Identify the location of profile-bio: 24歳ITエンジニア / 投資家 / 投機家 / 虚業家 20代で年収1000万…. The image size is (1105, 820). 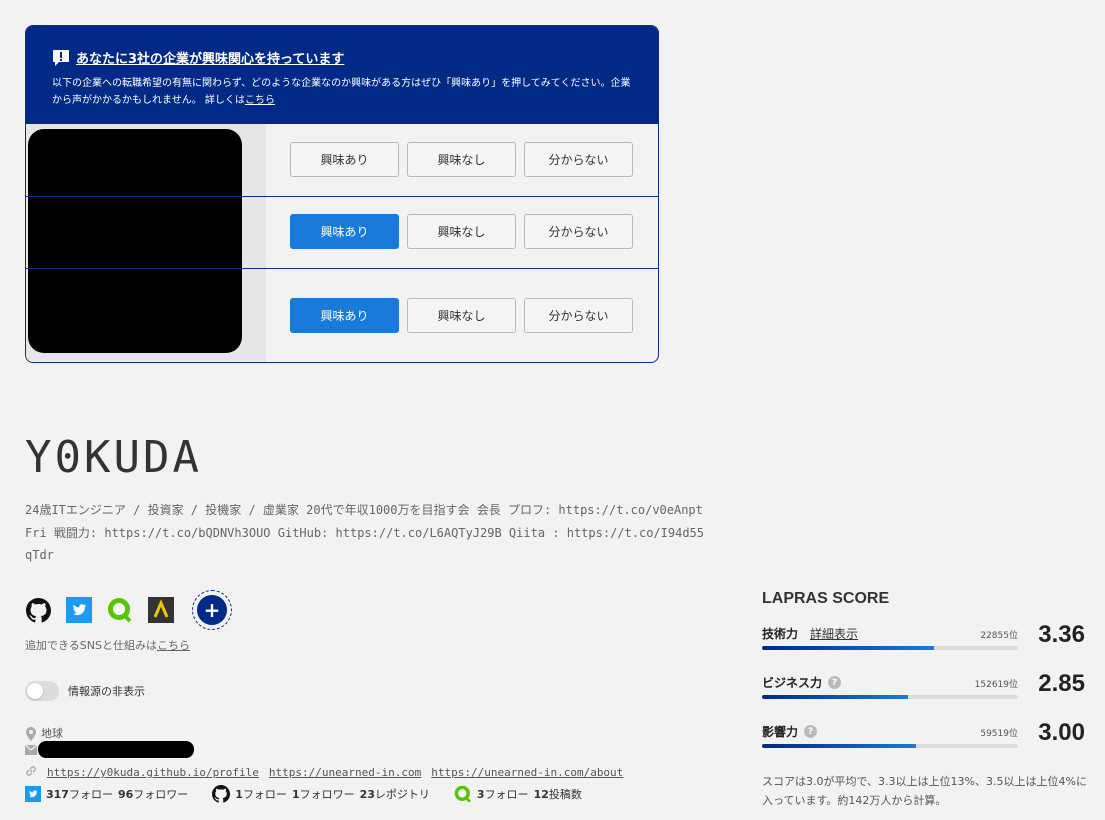
(364, 532).